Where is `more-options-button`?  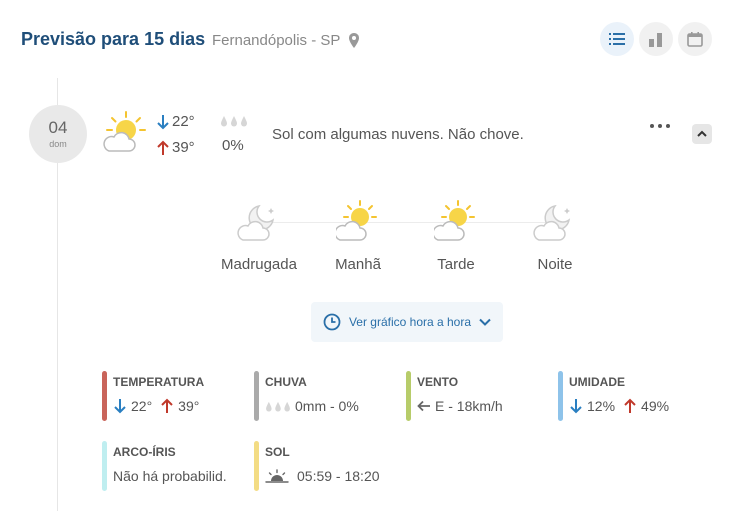 more-options-button is located at coordinates (660, 126).